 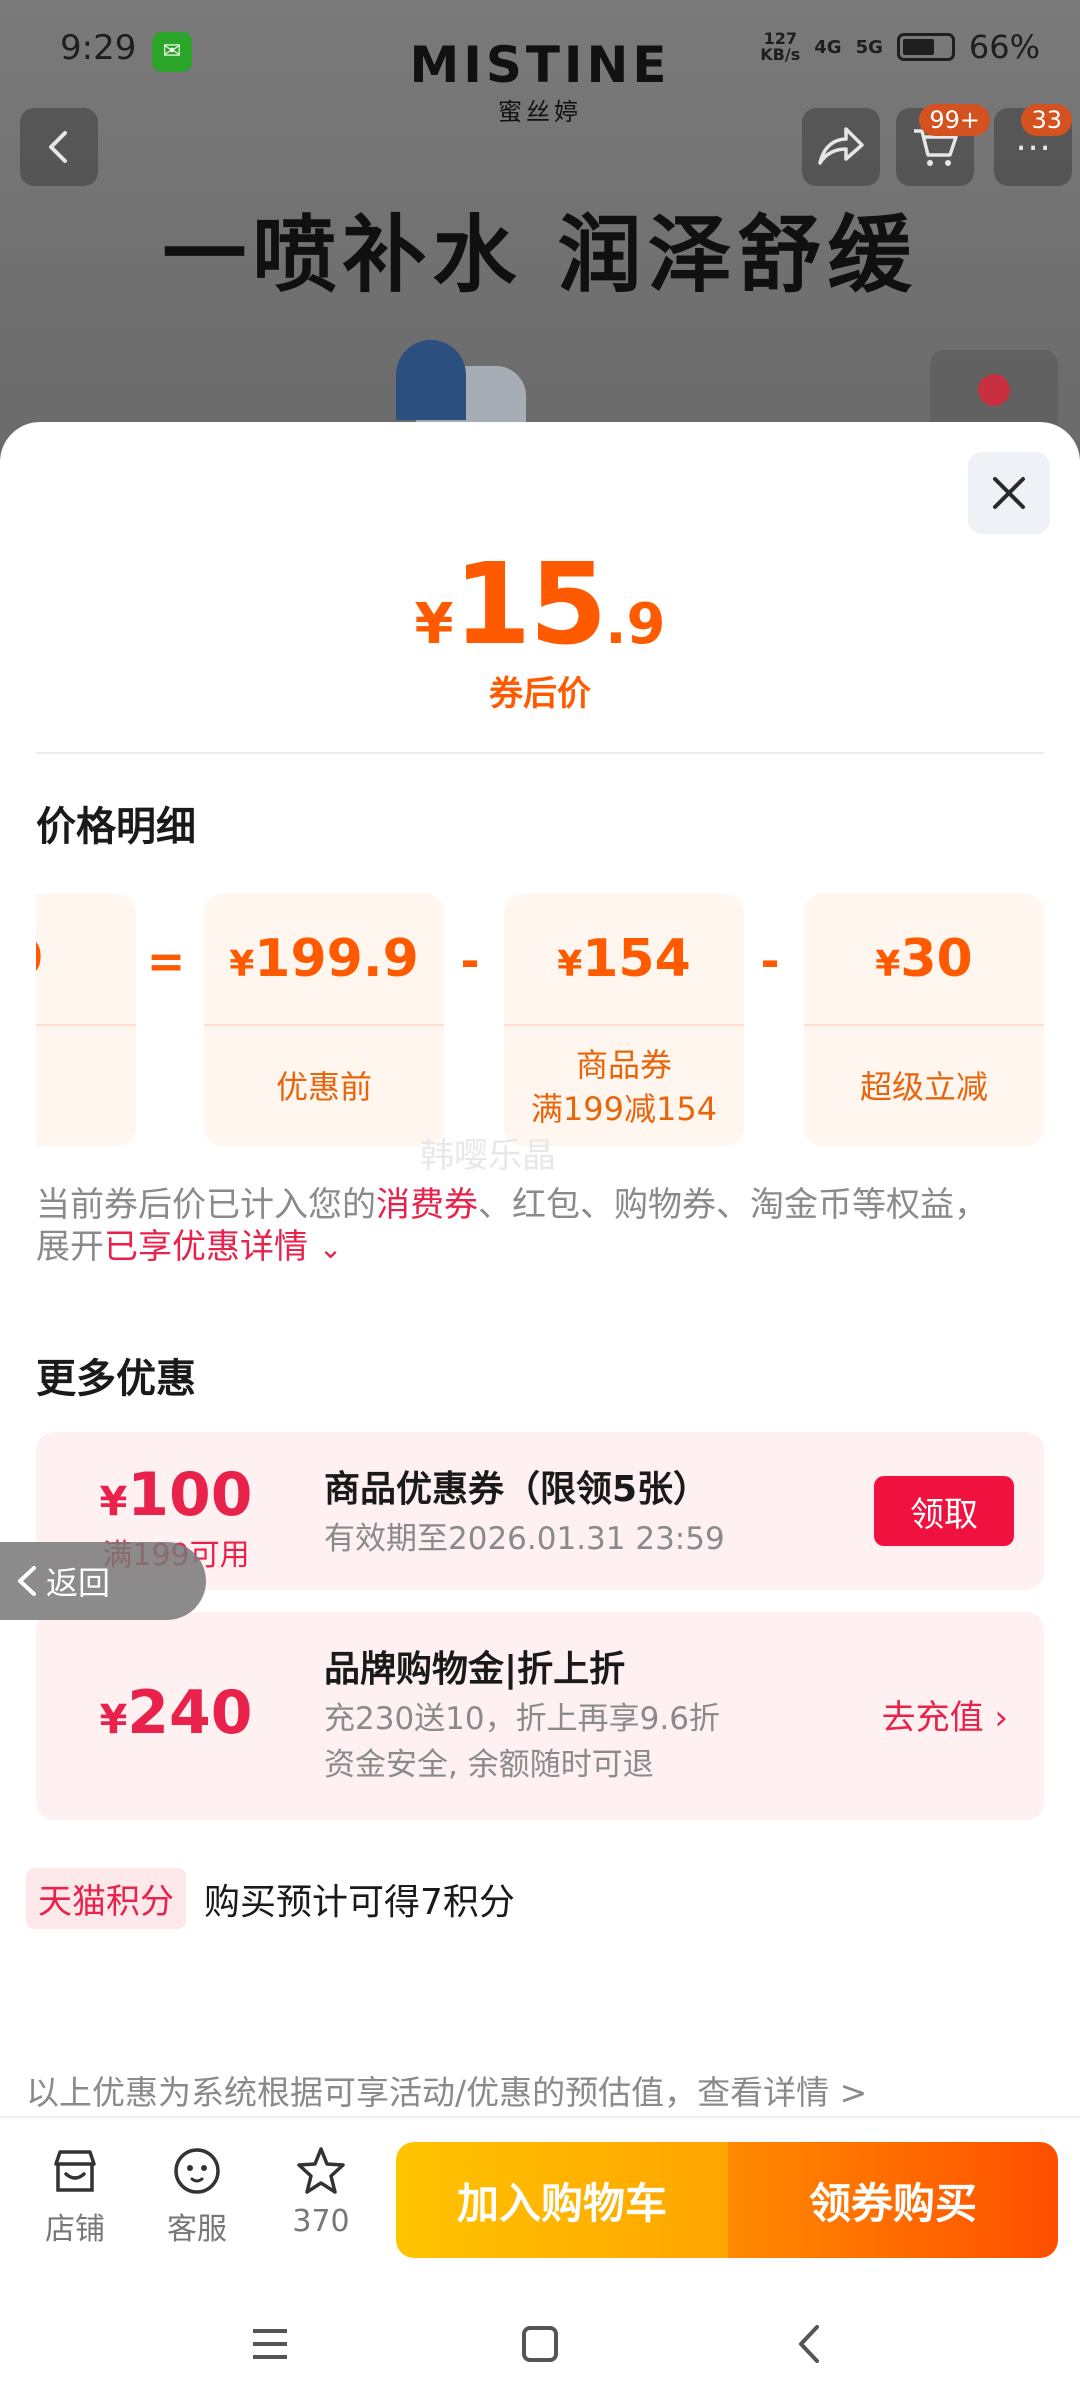 I want to click on claim-and-buy-button: 领券购买, so click(x=893, y=2200).